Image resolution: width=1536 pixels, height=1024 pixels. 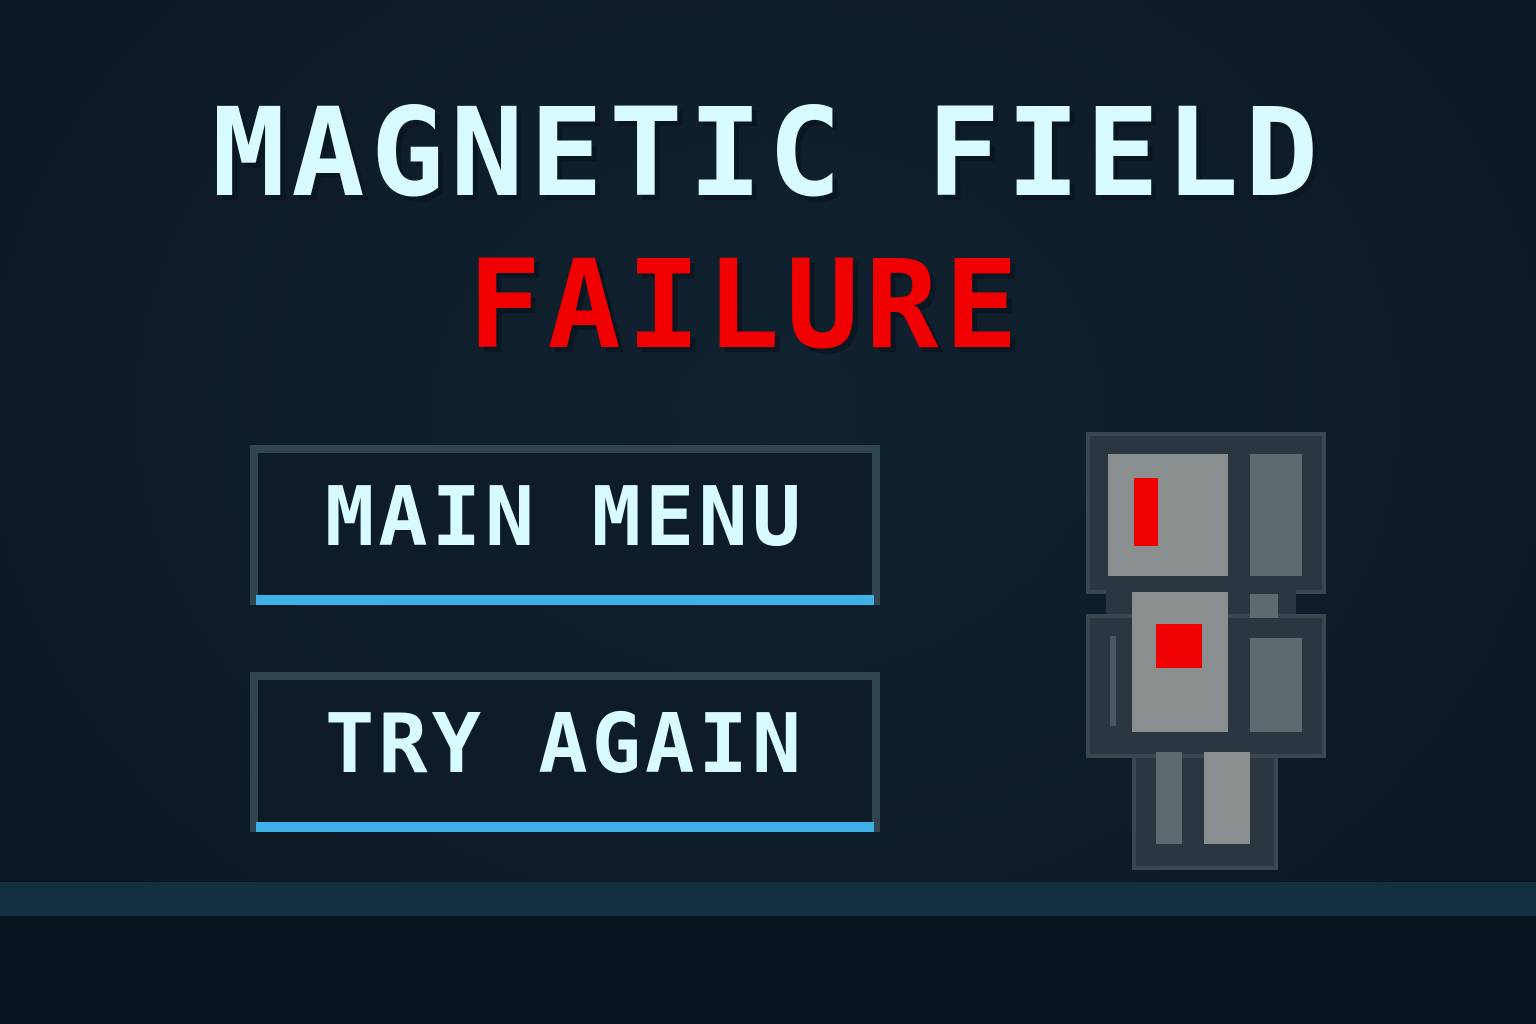 I want to click on broken-robot-icon, so click(x=1206, y=651).